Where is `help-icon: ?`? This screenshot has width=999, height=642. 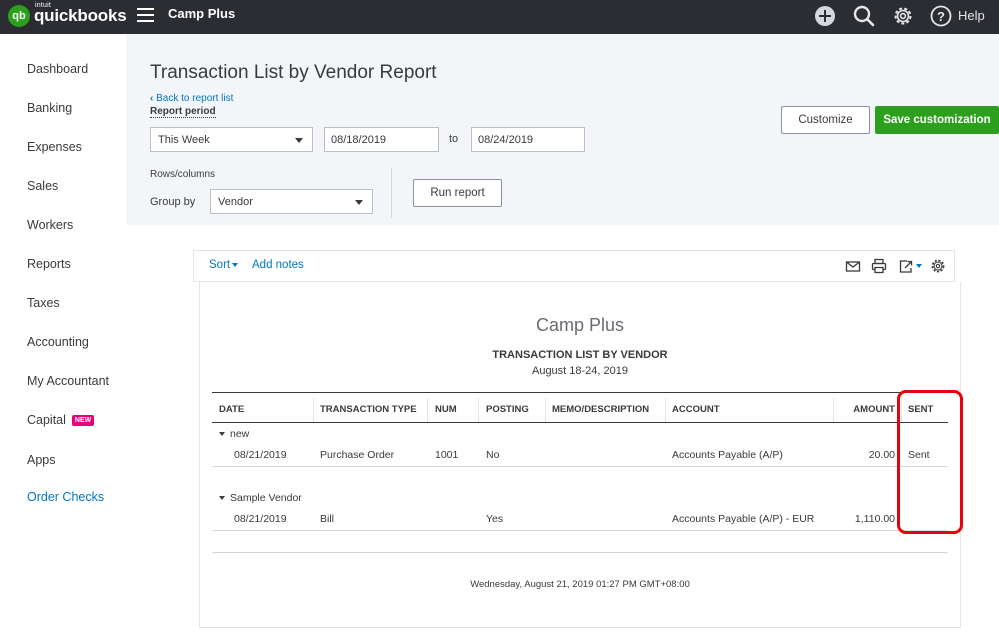 help-icon: ? is located at coordinates (941, 16).